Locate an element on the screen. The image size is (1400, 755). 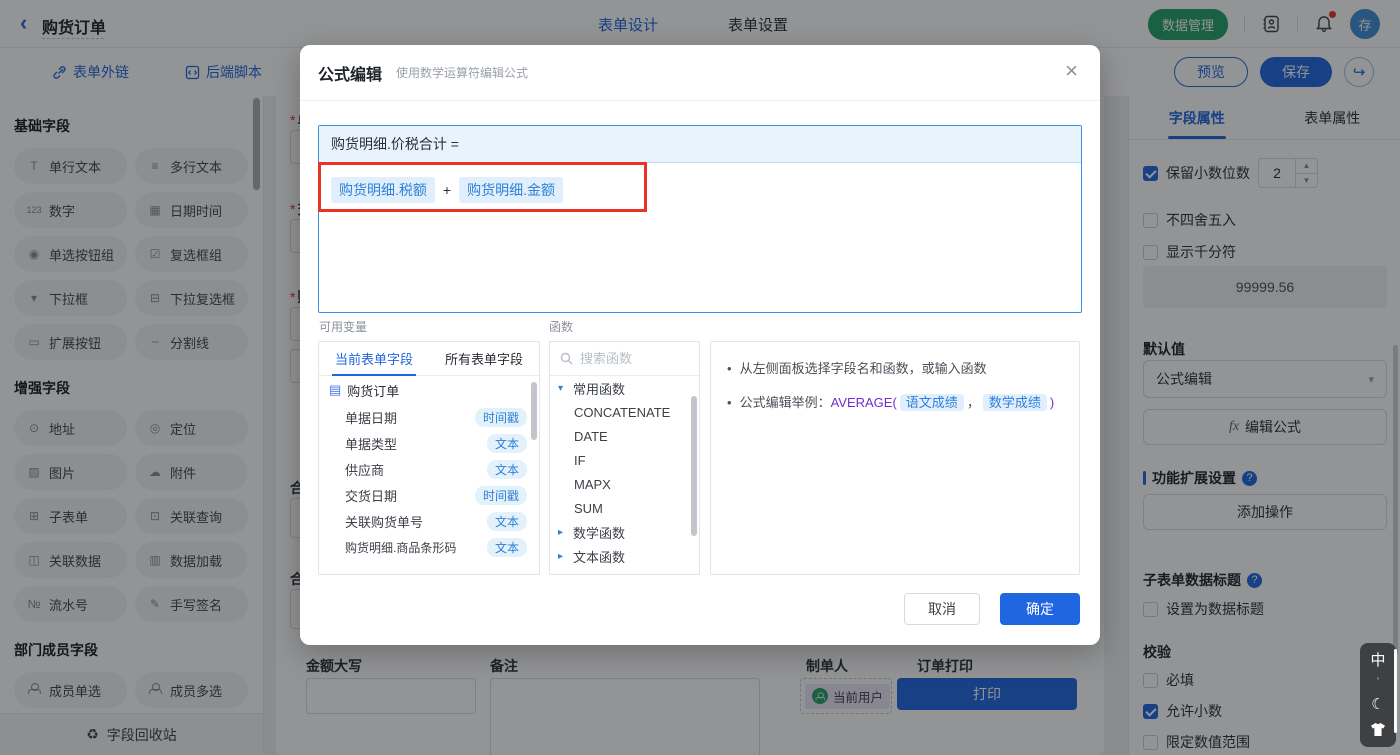
formula-expression: 购货明细.税额 + 购货明细.金额 is located at coordinates (700, 190).